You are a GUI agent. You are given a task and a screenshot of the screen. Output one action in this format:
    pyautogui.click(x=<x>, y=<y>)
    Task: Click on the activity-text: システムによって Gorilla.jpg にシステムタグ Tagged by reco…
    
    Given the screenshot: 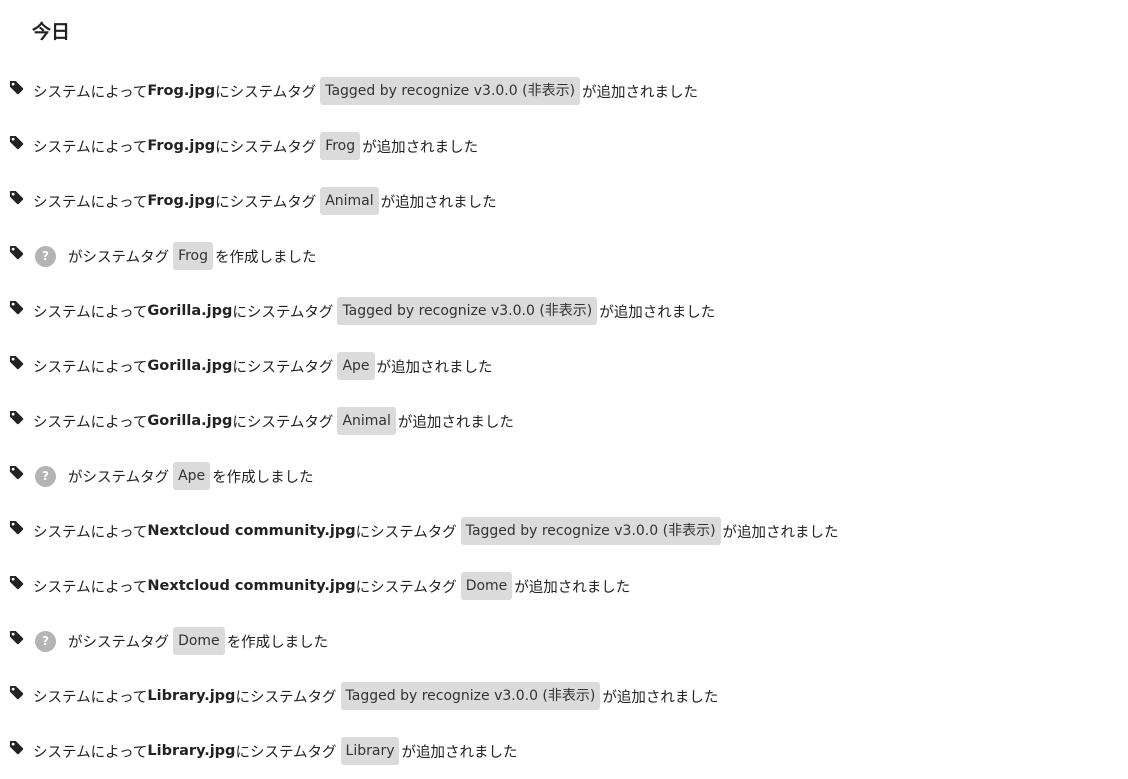 What is the action you would take?
    pyautogui.click(x=374, y=311)
    